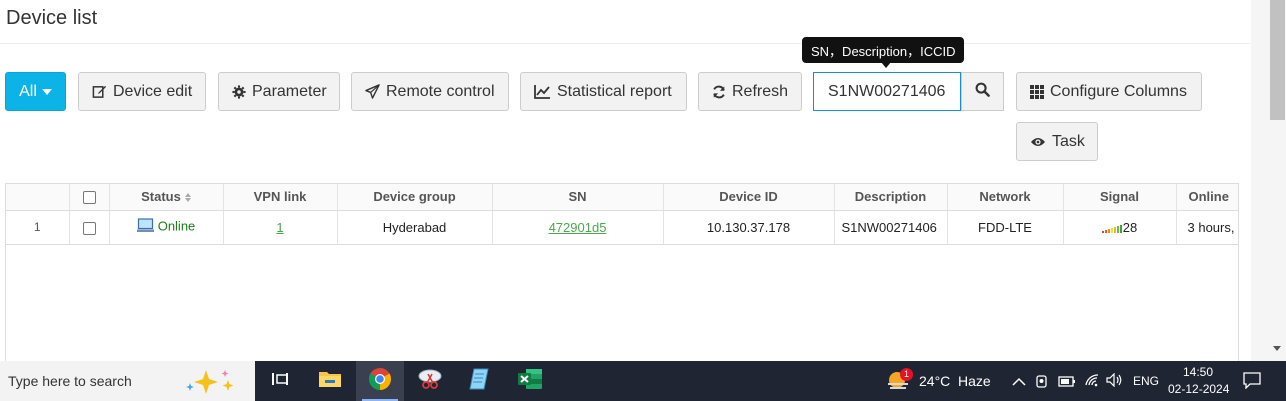 This screenshot has height=401, width=1286. What do you see at coordinates (1207, 227) in the screenshot?
I see `online-cell: 3 hours,` at bounding box center [1207, 227].